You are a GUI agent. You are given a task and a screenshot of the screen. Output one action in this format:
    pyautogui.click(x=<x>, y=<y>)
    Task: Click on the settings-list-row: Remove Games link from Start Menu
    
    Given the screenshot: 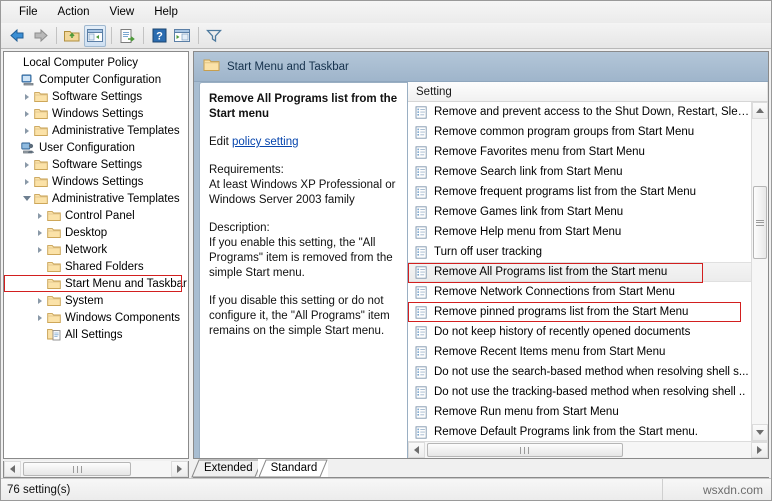 What is the action you would take?
    pyautogui.click(x=579, y=212)
    